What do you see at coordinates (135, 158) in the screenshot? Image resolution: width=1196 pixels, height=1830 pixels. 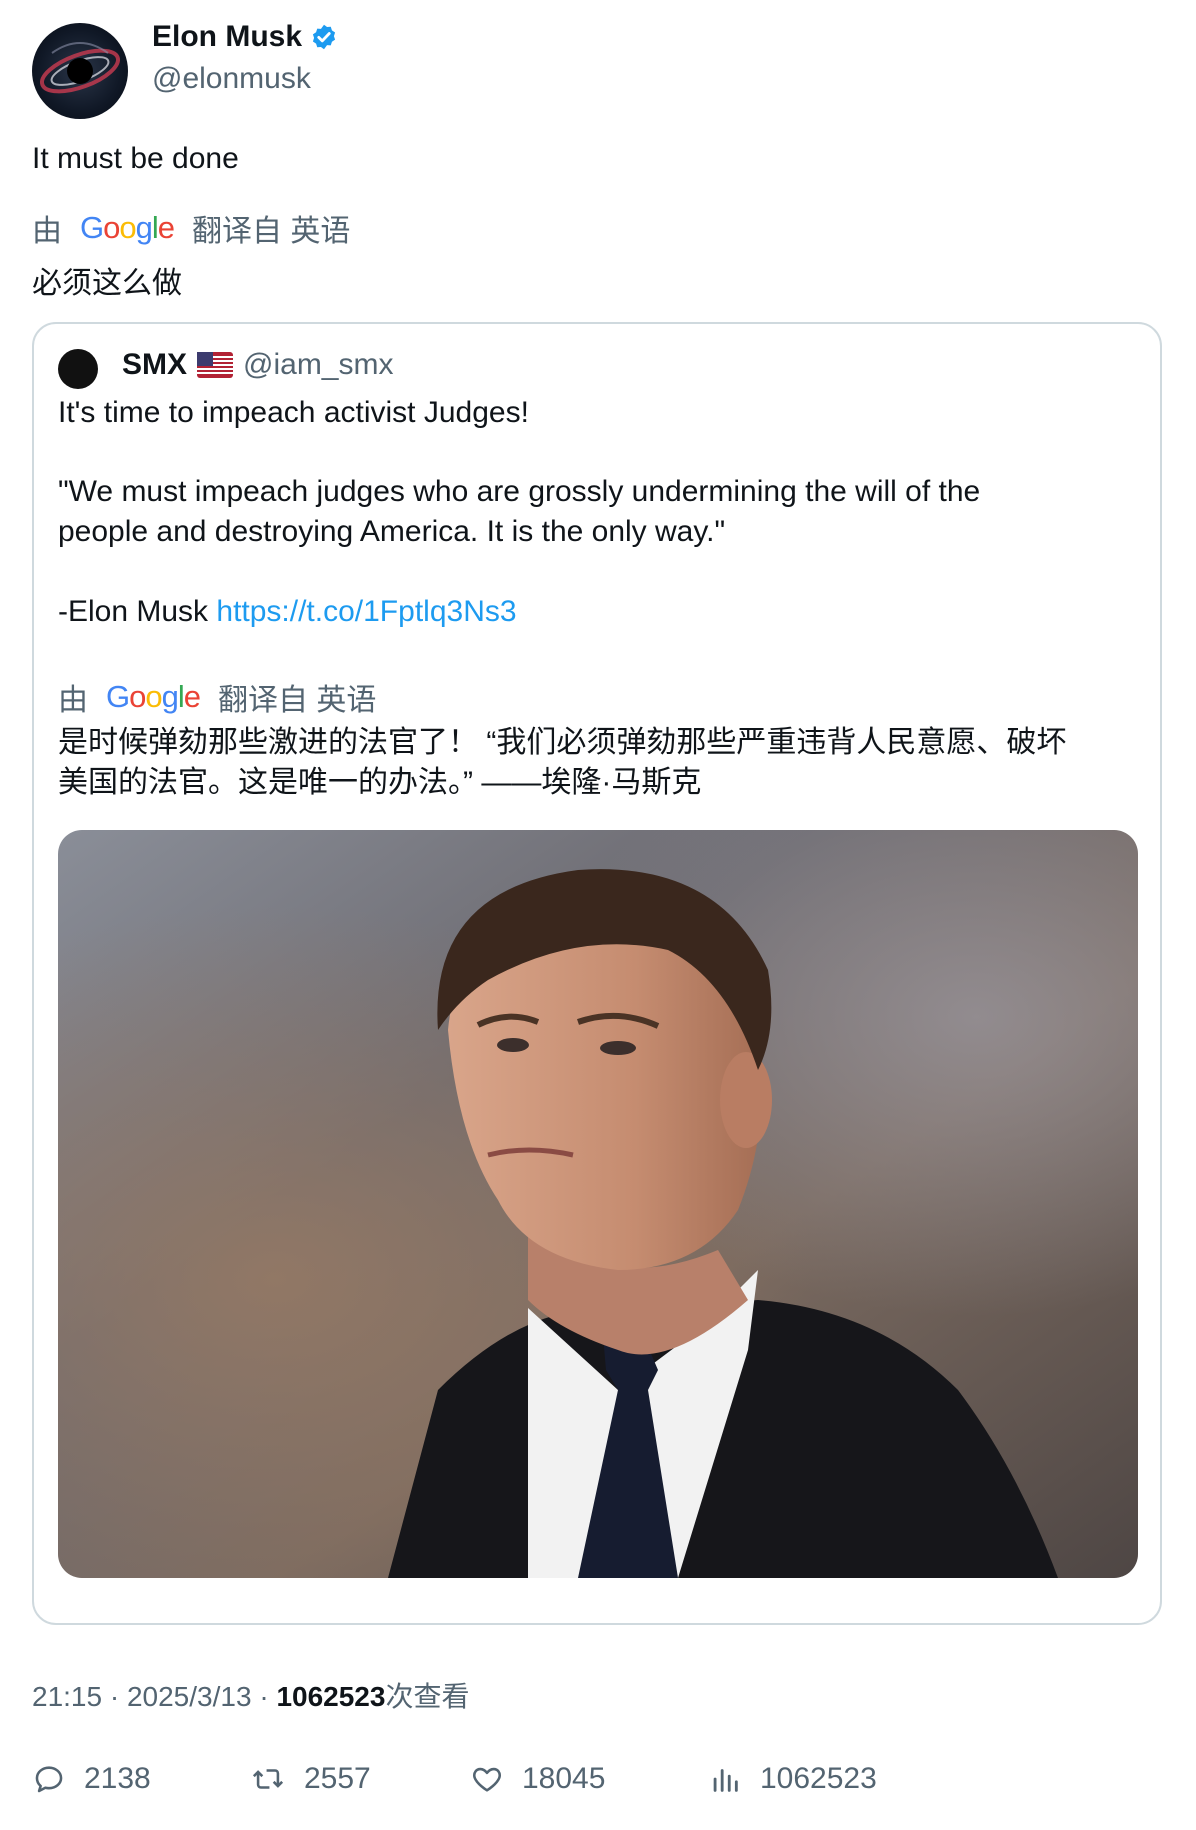 I see `tweet-text: It must be done` at bounding box center [135, 158].